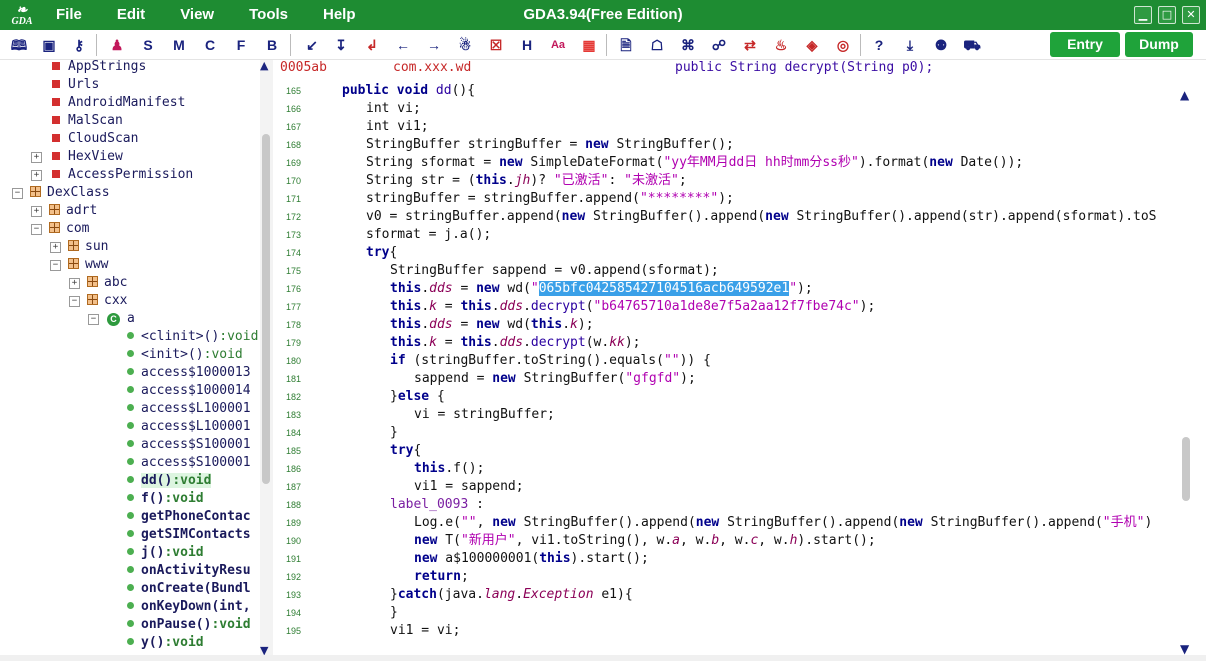  What do you see at coordinates (293, 523) in the screenshot?
I see `line-number: 189` at bounding box center [293, 523].